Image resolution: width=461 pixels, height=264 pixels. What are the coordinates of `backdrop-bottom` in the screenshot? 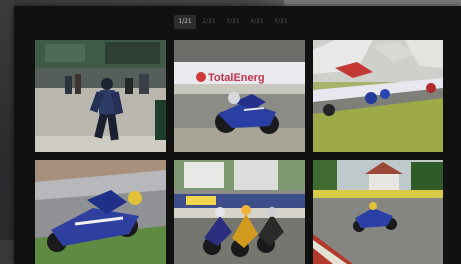 It's located at (7, 252).